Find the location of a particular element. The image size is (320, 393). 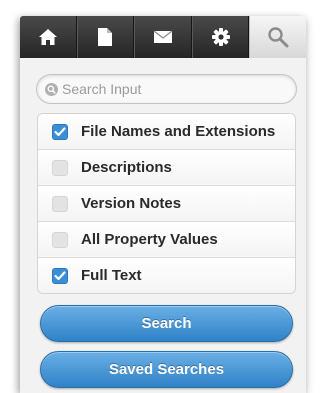

mail-icon is located at coordinates (163, 36).